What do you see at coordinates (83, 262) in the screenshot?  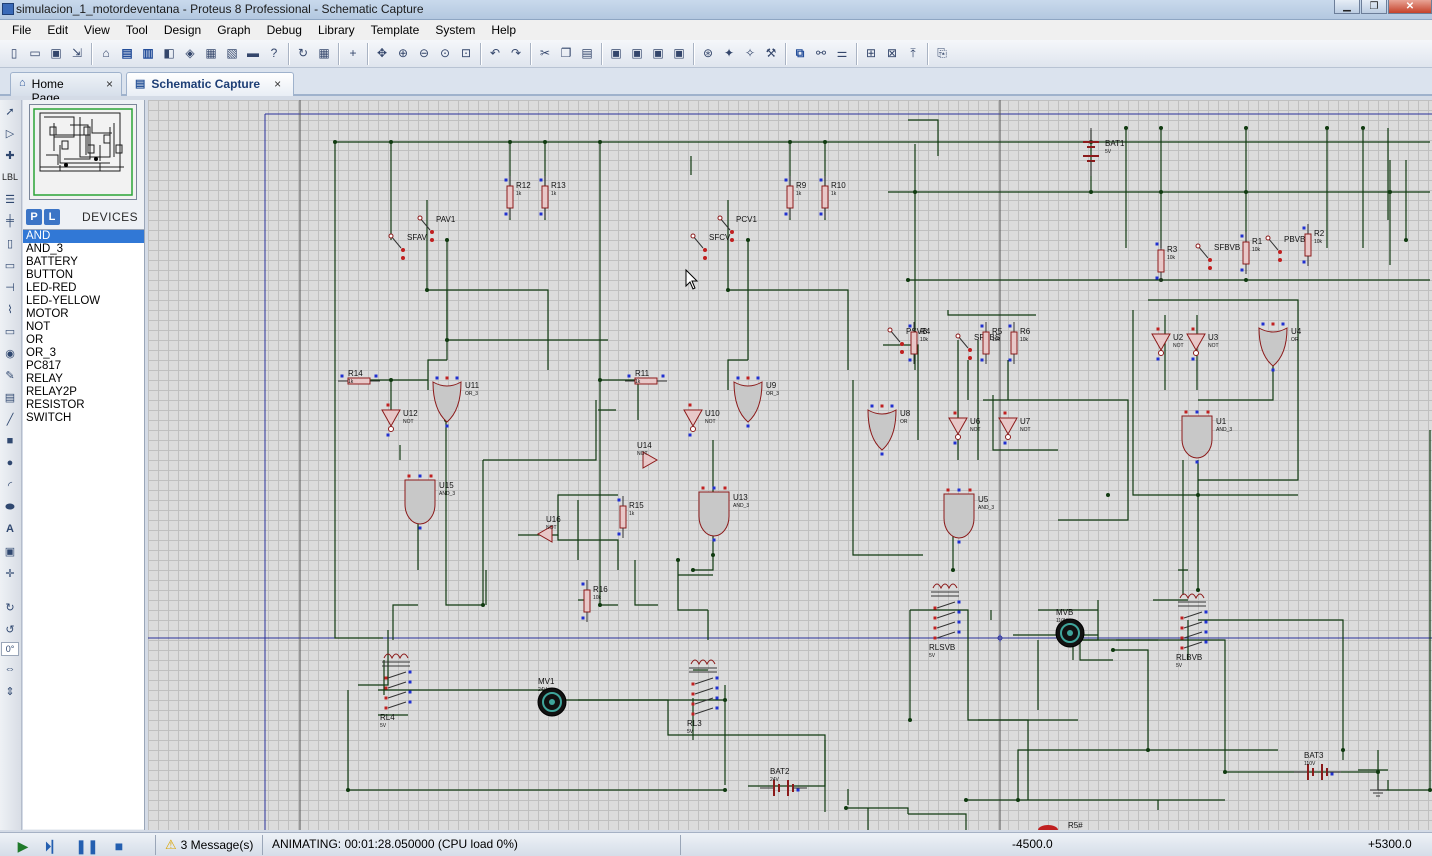 I see `device-item: BATTERY` at bounding box center [83, 262].